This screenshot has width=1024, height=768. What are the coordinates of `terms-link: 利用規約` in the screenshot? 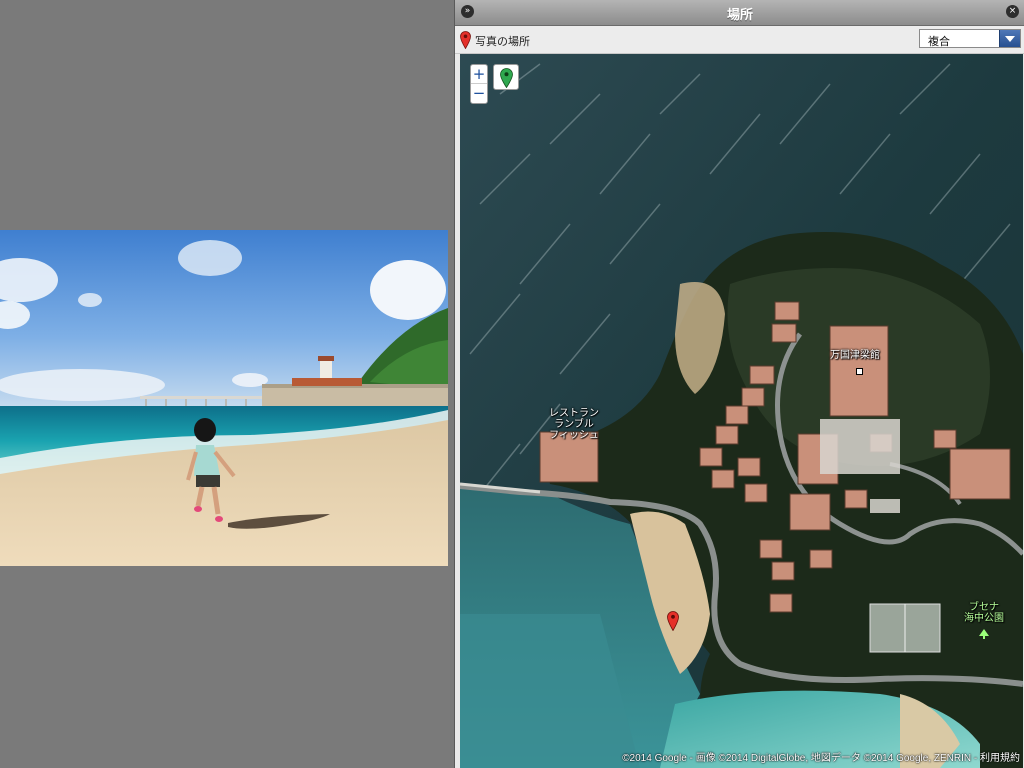 It's located at (1000, 758).